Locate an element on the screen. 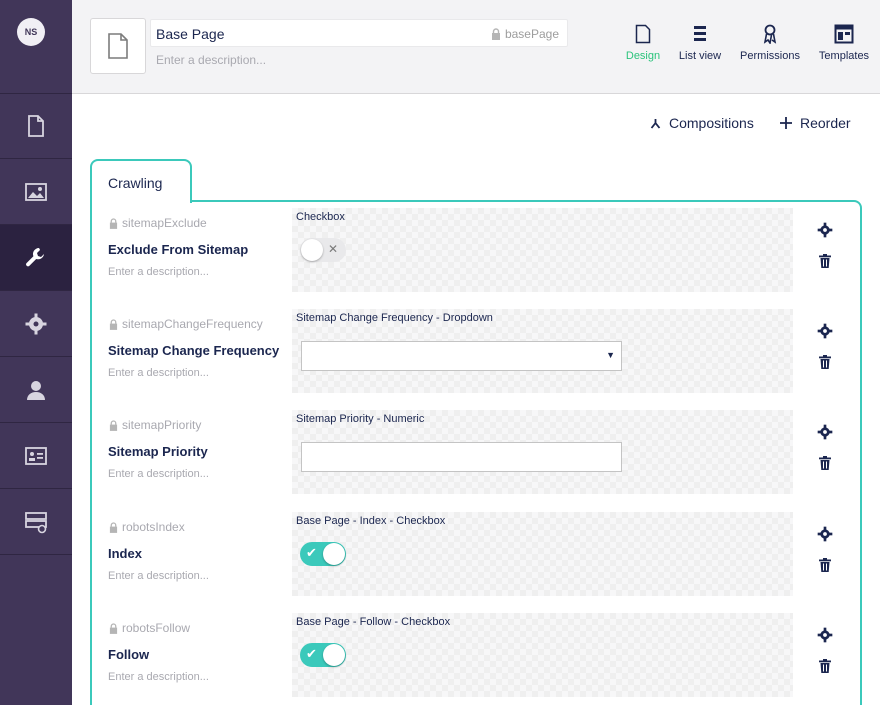 The width and height of the screenshot is (880, 705). sidebar-item-settings is located at coordinates (36, 258).